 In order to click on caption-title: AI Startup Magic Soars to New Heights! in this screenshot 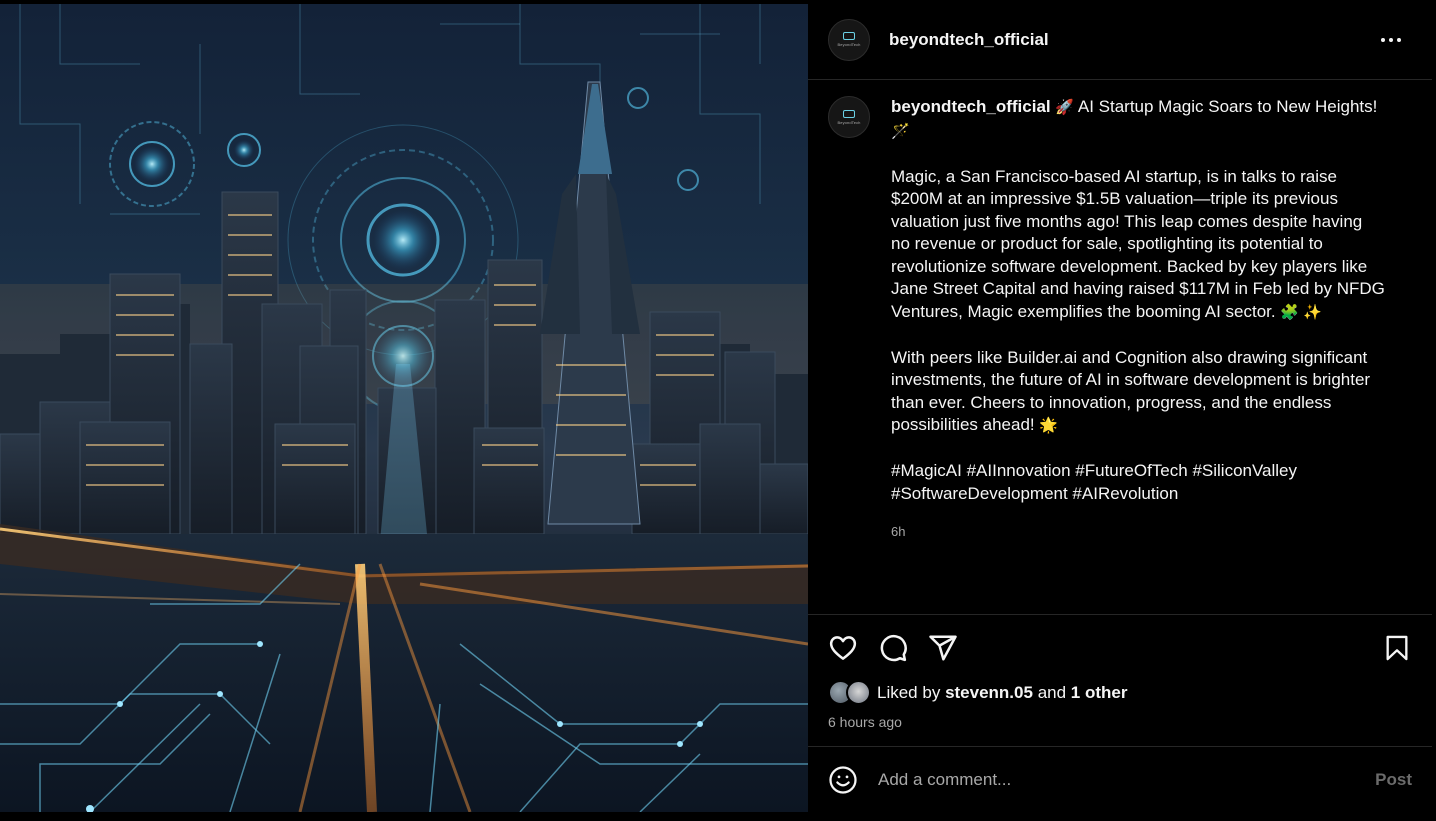, I will do `click(1227, 106)`.